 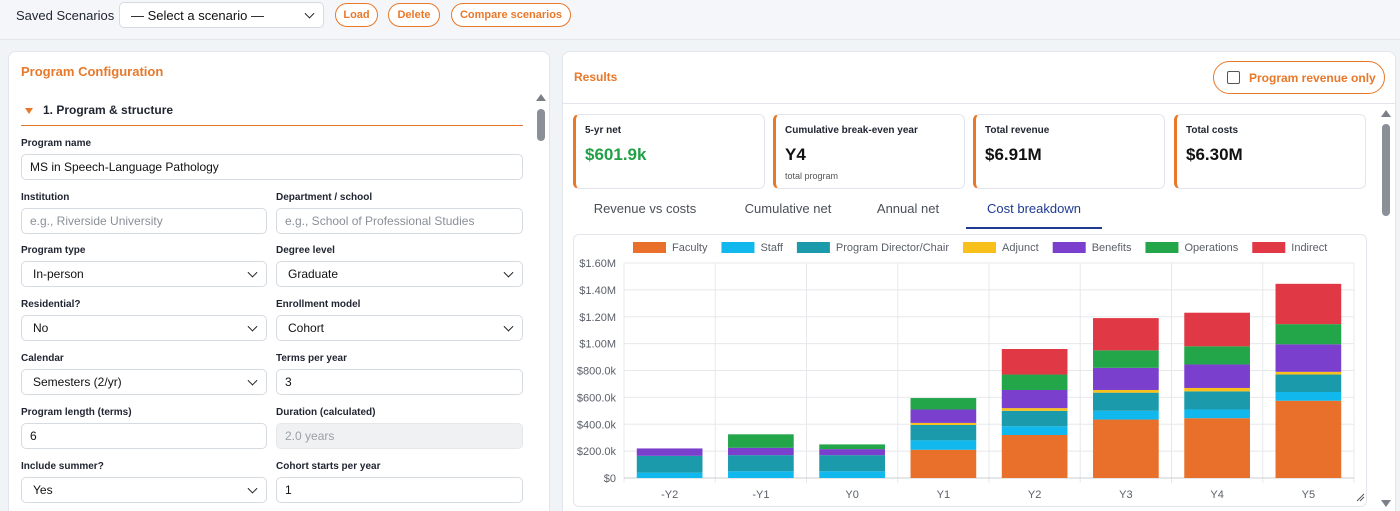 What do you see at coordinates (511, 15) in the screenshot?
I see `compare-scenarios-button: Compare scenarios` at bounding box center [511, 15].